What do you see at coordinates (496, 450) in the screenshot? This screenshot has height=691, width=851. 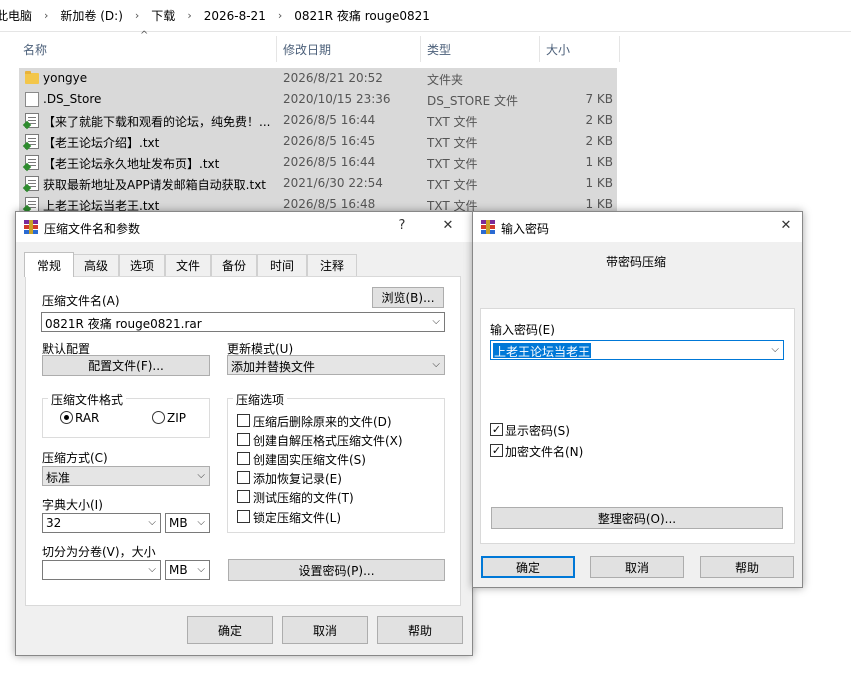 I see `encrypt-names-checkbox: ✓` at bounding box center [496, 450].